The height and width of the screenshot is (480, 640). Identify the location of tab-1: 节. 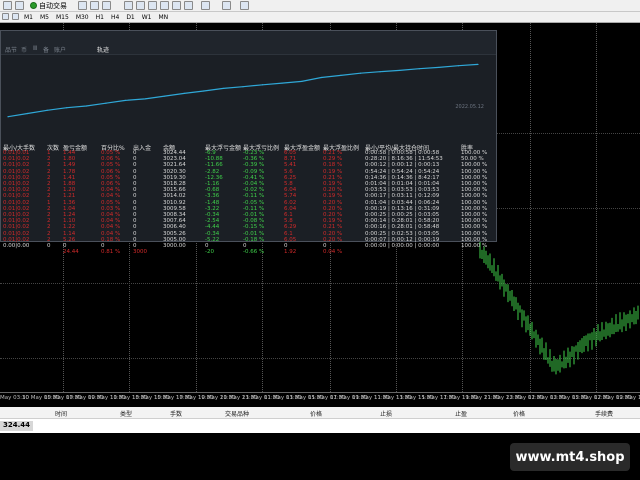
(14, 49).